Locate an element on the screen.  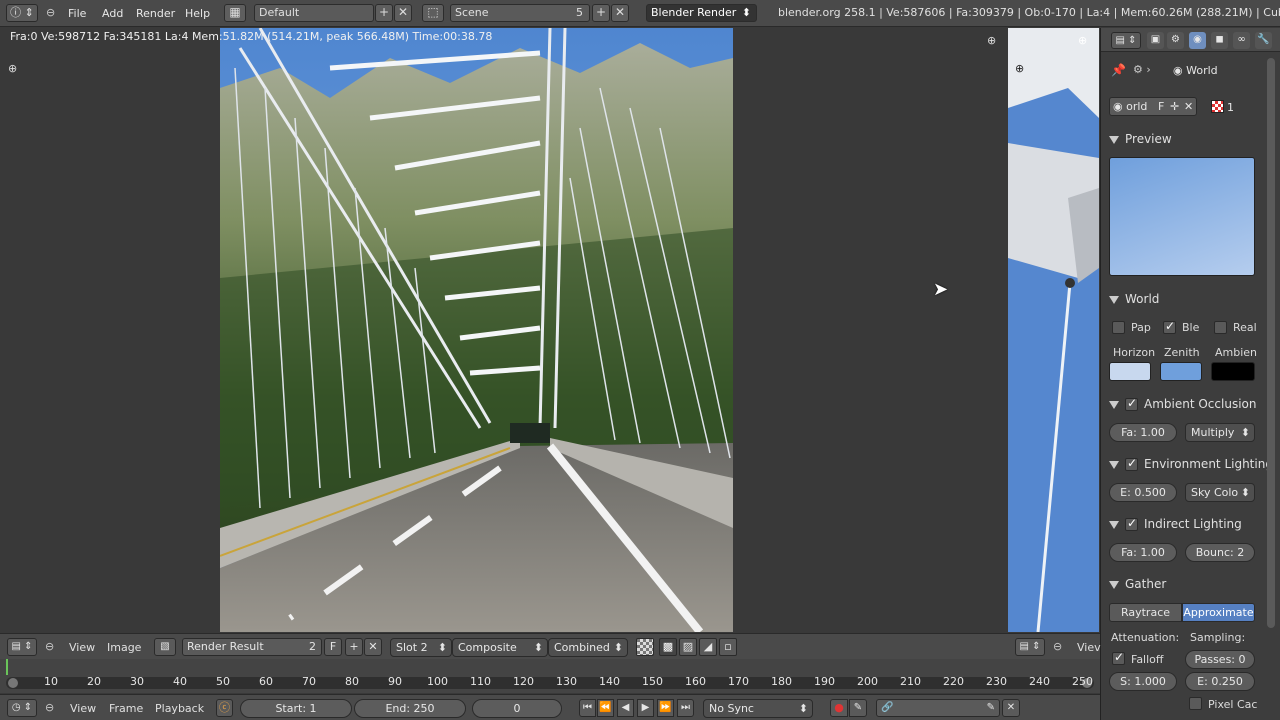
fake-user-toggle: F is located at coordinates (1161, 106).